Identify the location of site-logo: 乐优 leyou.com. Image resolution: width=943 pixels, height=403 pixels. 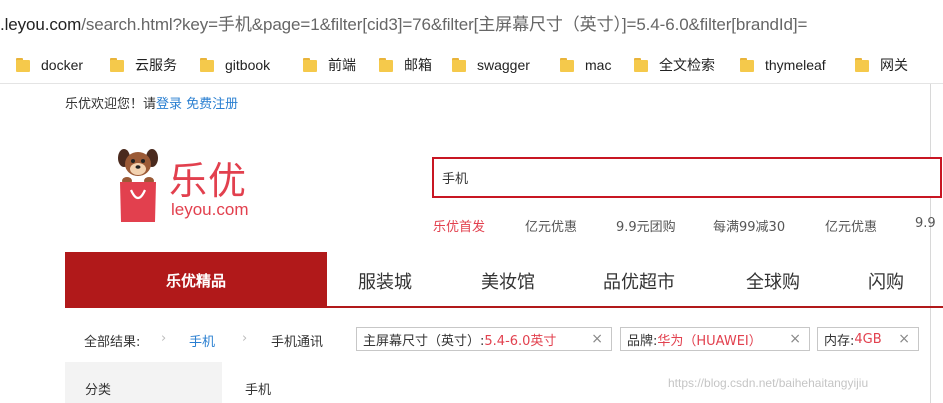
(197, 186).